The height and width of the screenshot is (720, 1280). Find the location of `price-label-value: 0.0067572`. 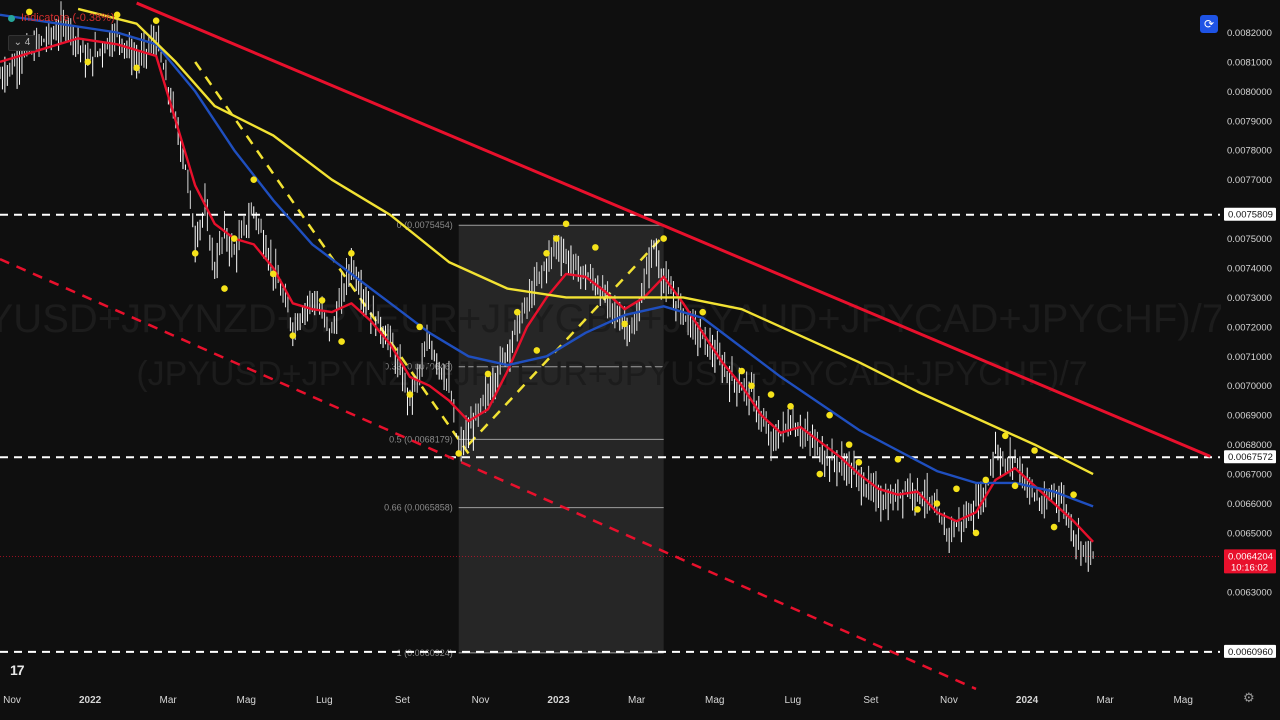

price-label-value: 0.0067572 is located at coordinates (1250, 457).